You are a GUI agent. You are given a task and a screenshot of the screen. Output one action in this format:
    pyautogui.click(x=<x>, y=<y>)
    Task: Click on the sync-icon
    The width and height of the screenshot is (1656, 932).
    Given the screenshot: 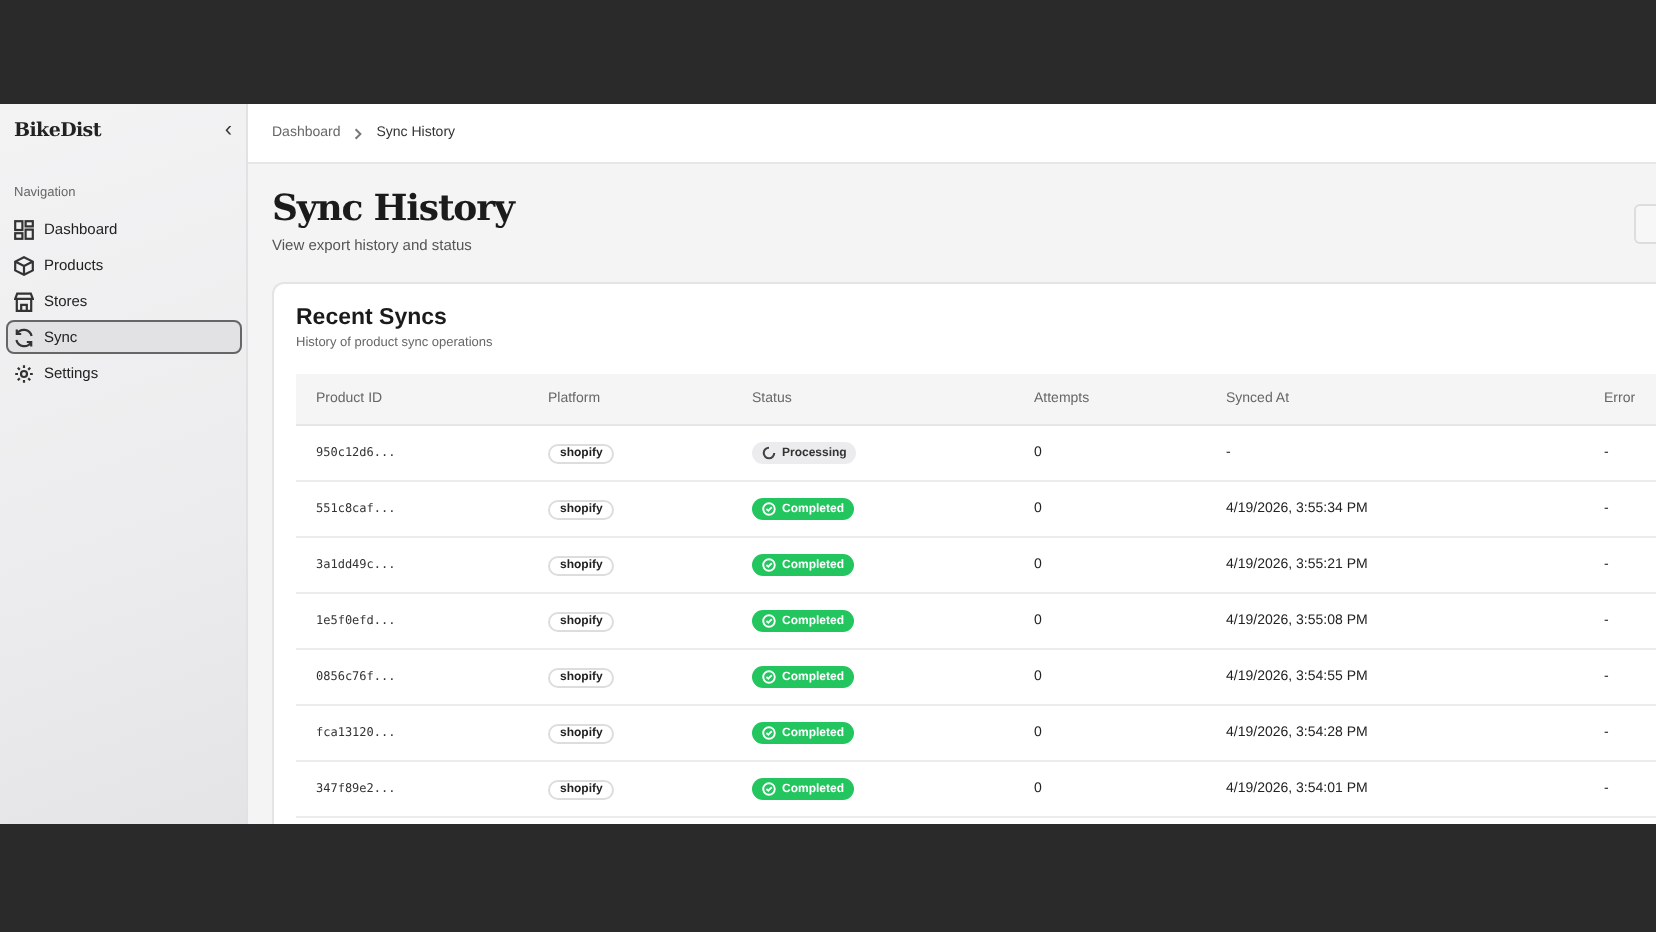 What is the action you would take?
    pyautogui.click(x=24, y=337)
    